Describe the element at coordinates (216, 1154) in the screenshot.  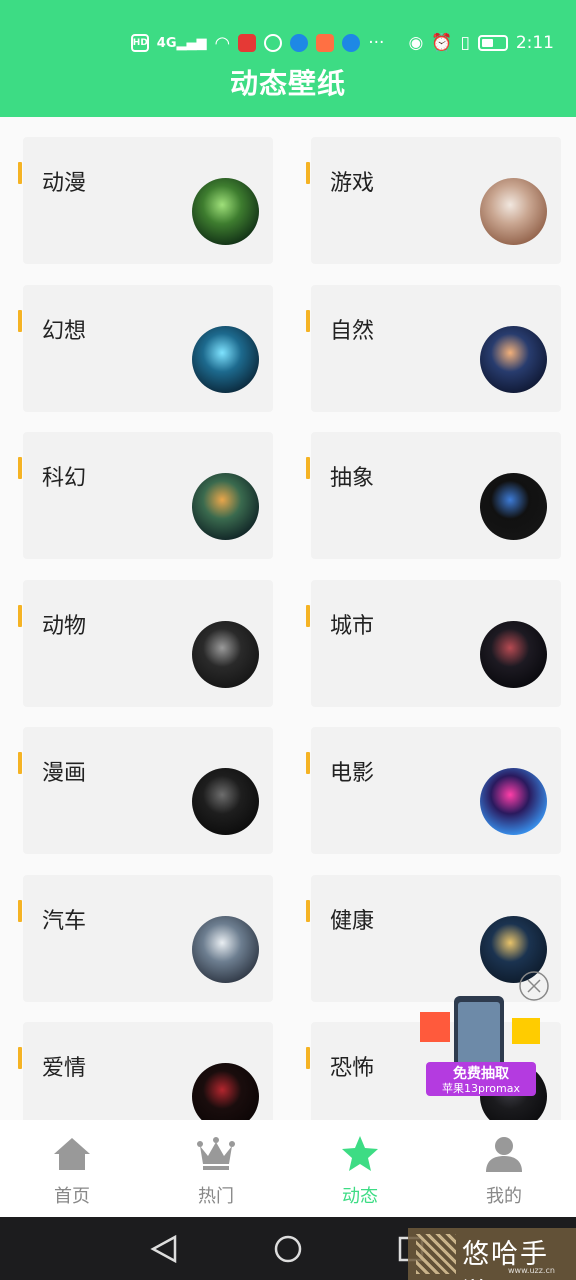
I see `crown-icon` at that location.